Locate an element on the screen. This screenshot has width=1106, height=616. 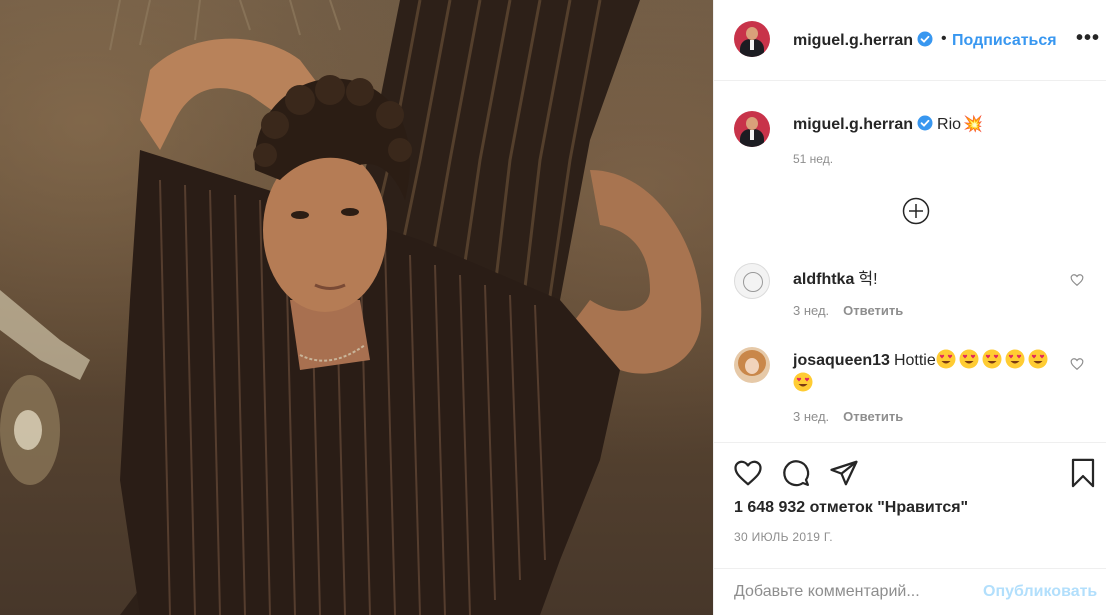
follow-button: Подписаться is located at coordinates (1004, 41).